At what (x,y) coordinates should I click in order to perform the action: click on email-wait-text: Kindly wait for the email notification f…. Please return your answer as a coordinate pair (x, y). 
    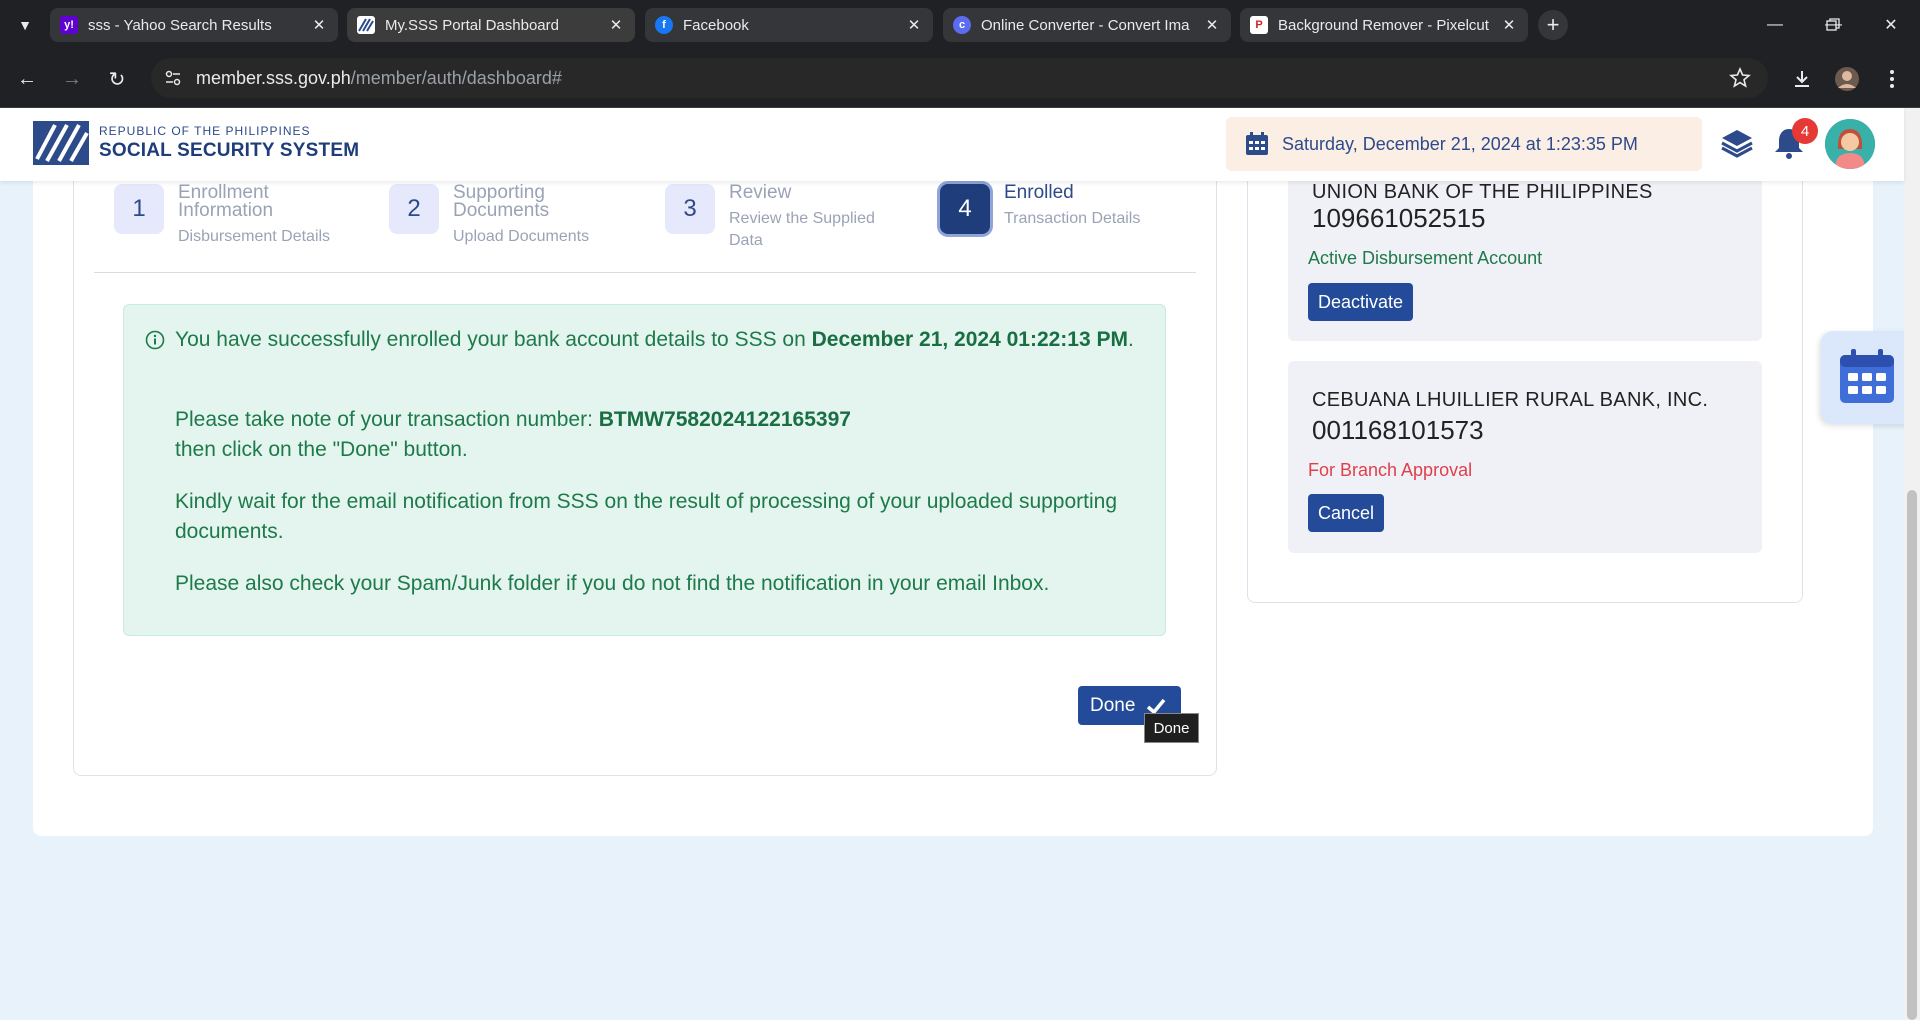
    Looking at the image, I should click on (646, 516).